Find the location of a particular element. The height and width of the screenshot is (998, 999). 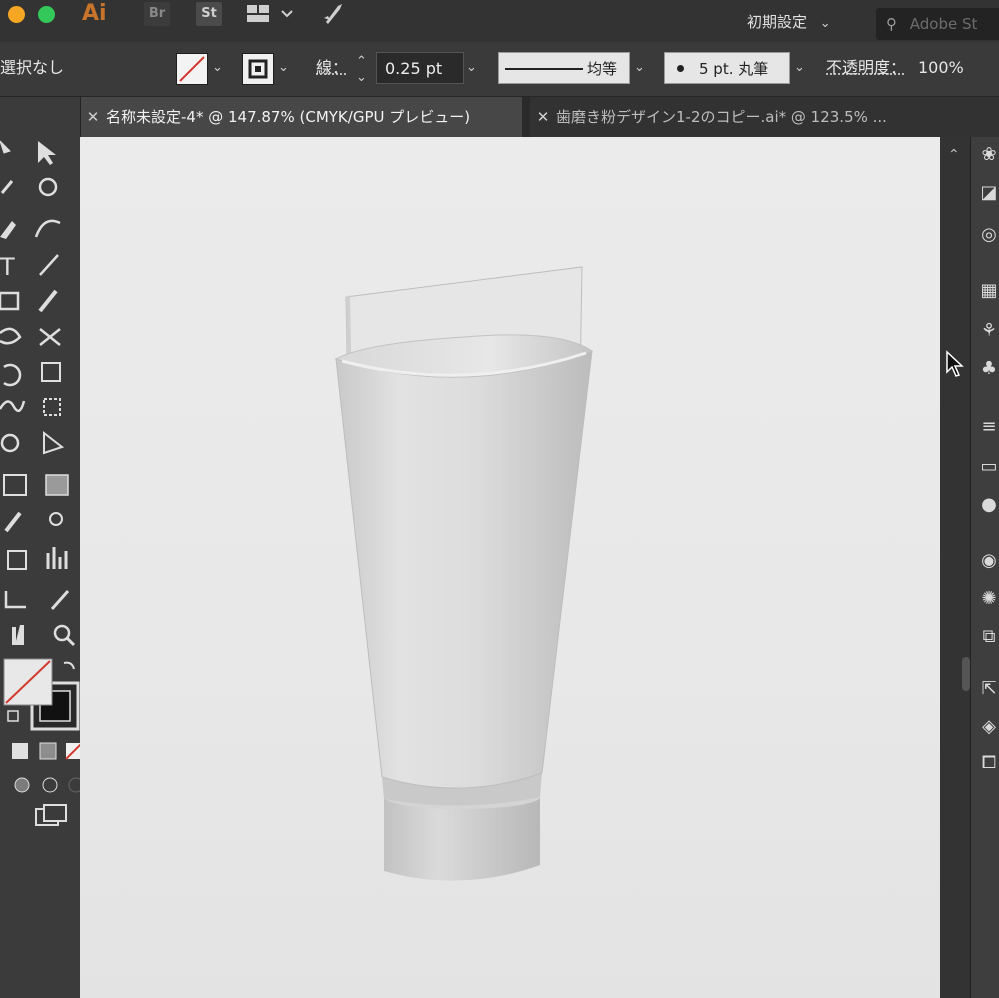

swap-fill-stroke-button is located at coordinates (51, 739).